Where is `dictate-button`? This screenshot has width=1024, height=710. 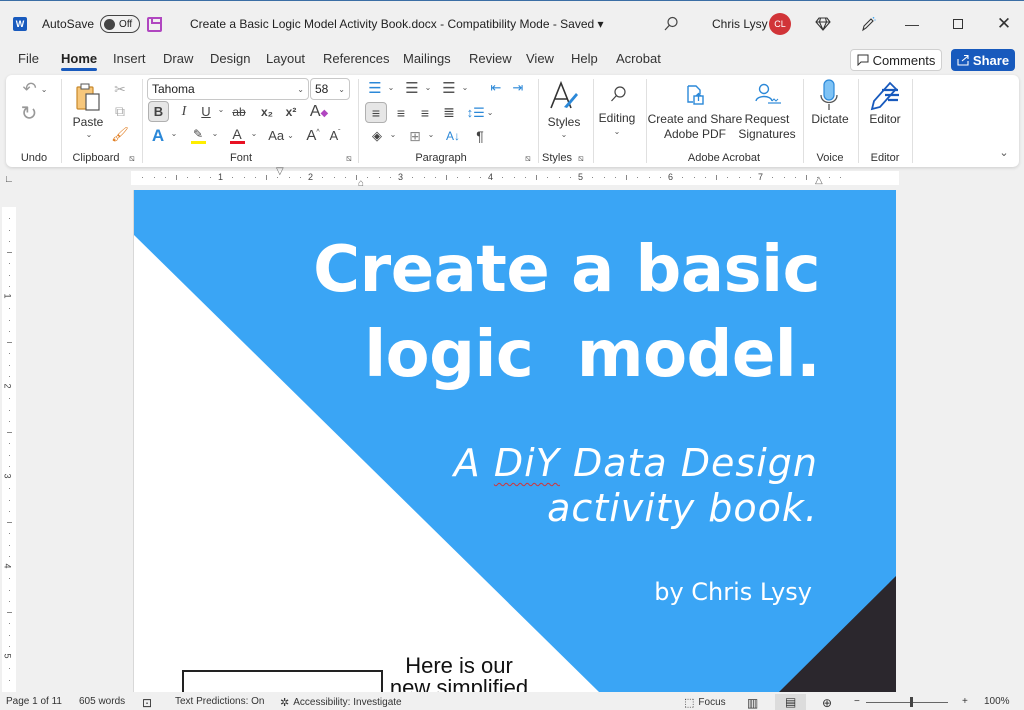
dictate-button is located at coordinates (829, 95).